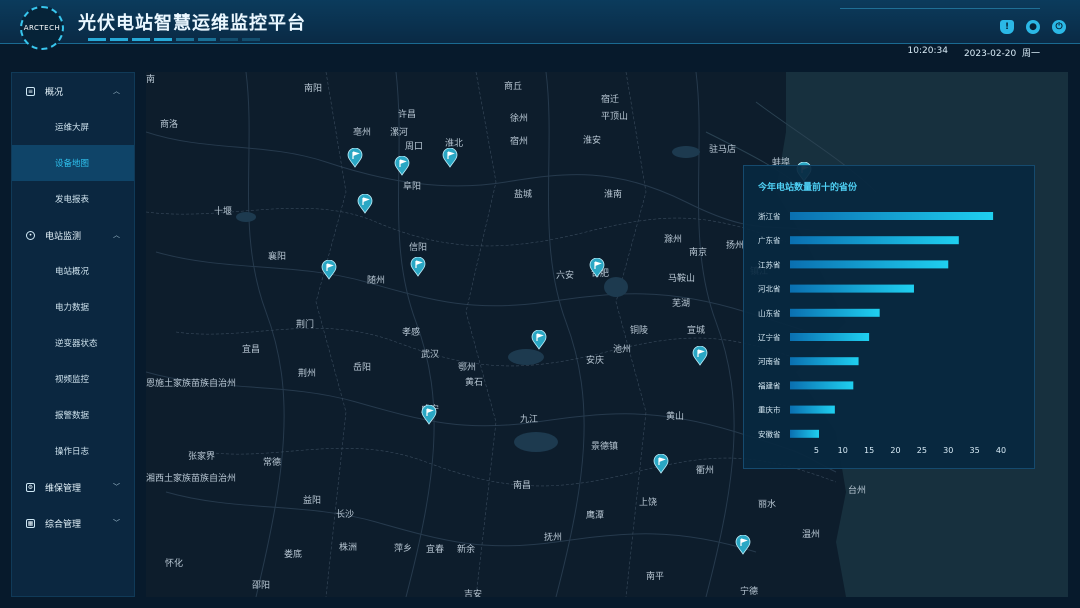  What do you see at coordinates (73, 235) in the screenshot?
I see `menu-group-station-monitor: • 电站监测 ︿` at bounding box center [73, 235].